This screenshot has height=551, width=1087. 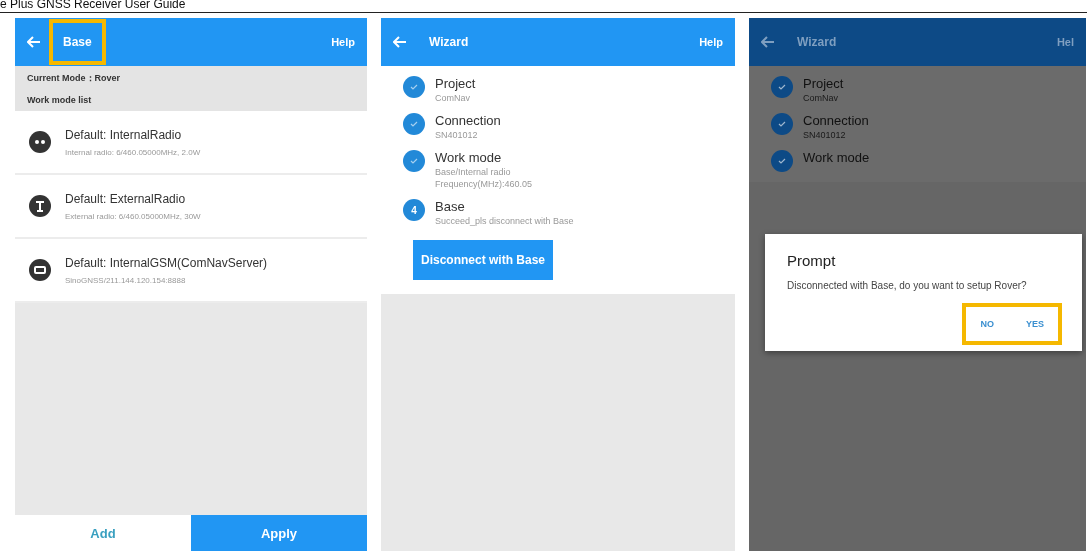 I want to click on screen-title: Base, so click(x=77, y=42).